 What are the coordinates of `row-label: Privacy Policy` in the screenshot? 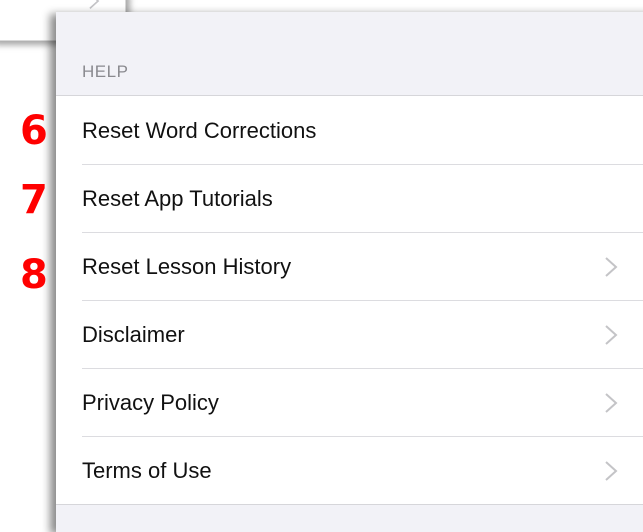 It's located at (150, 402).